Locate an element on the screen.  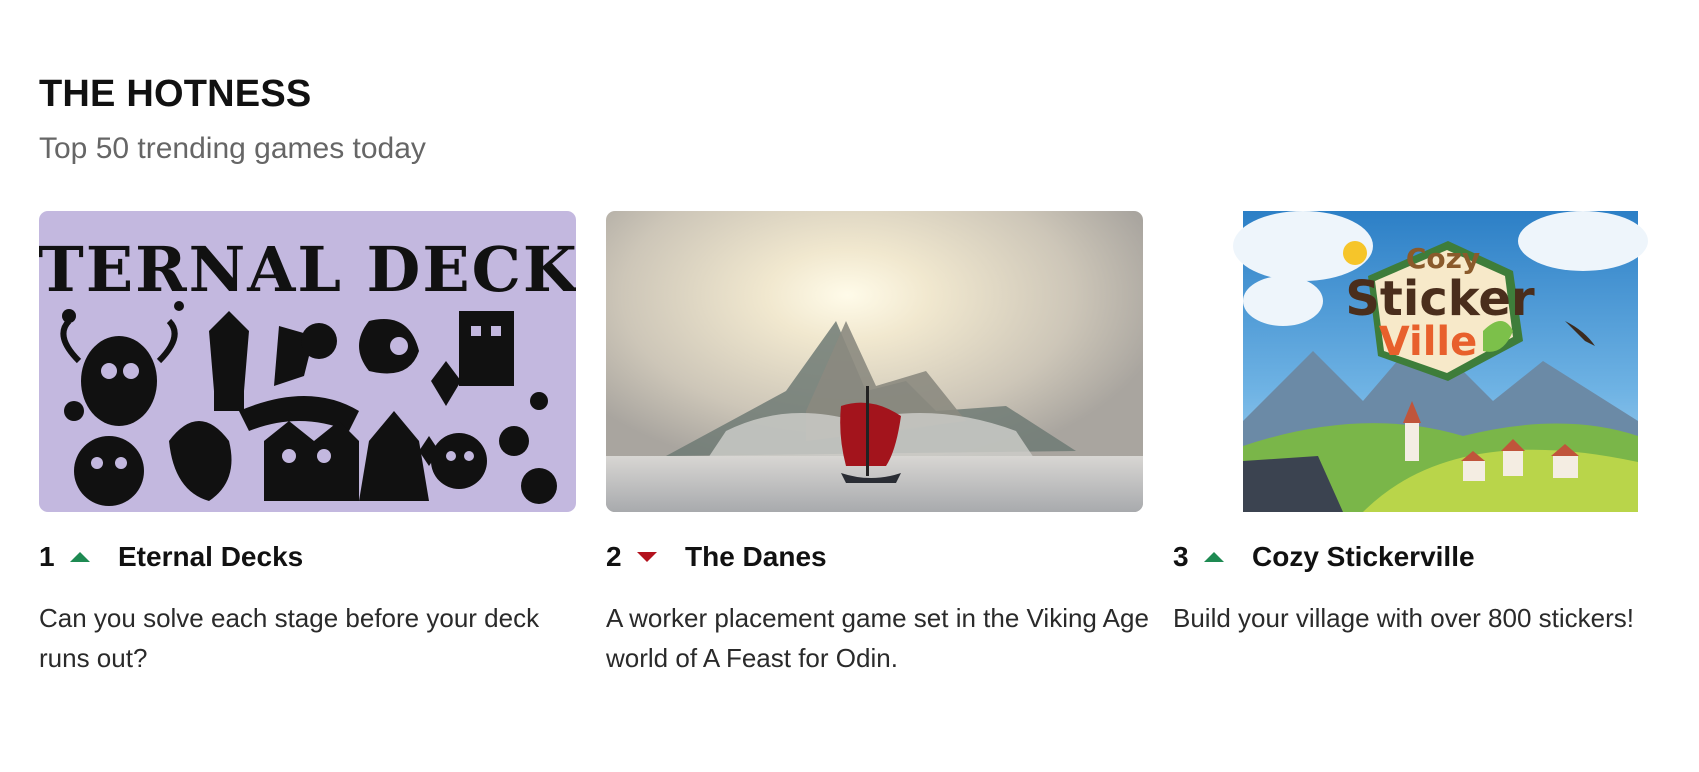
the-danes-cover-art is located at coordinates (874, 361).